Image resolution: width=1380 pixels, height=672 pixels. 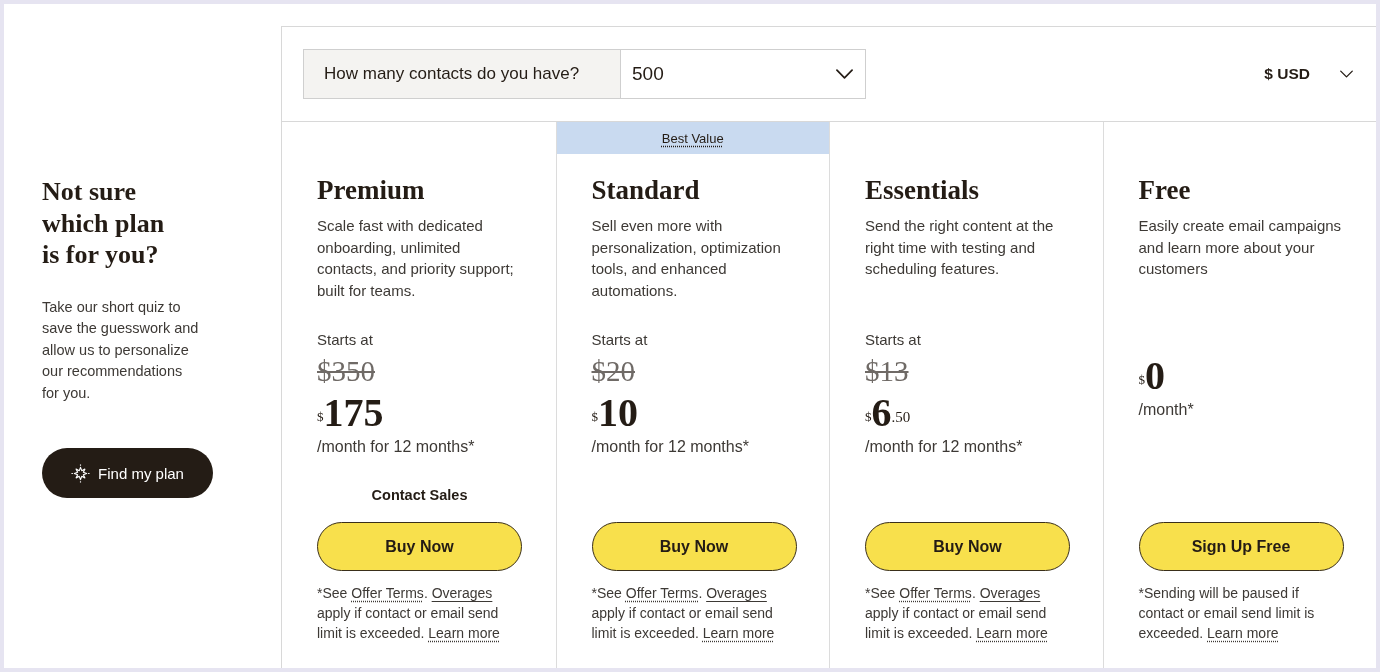 I want to click on plan-description: Sell even more with personalization, optimization tools, and enhanced automations., so click(x=686, y=258).